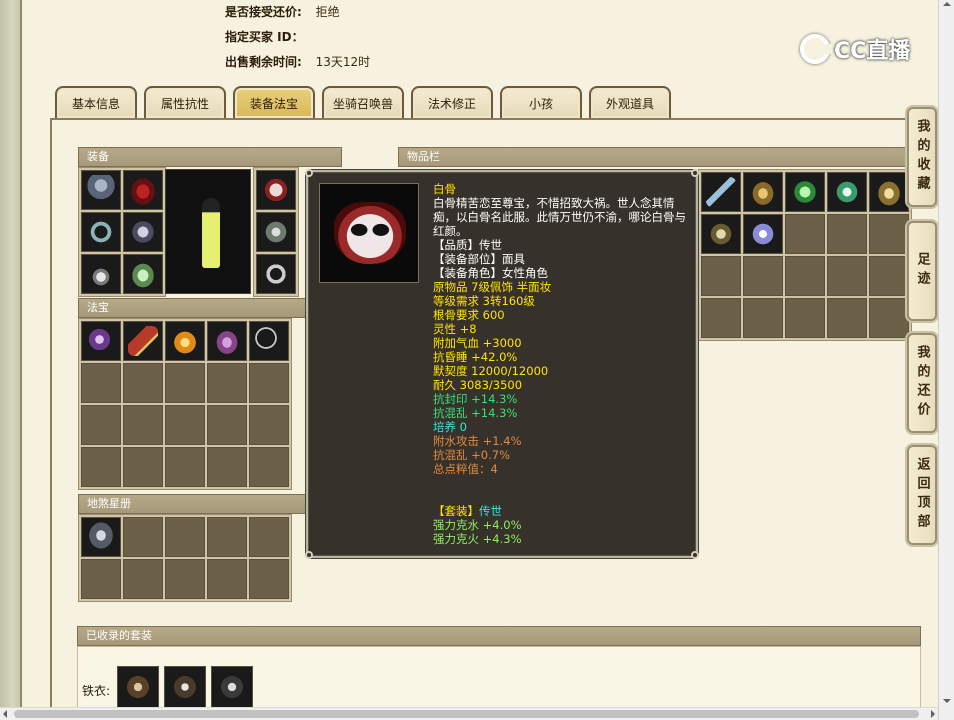 This screenshot has height=720, width=954. I want to click on tab-equipment: 装备法宝, so click(274, 102).